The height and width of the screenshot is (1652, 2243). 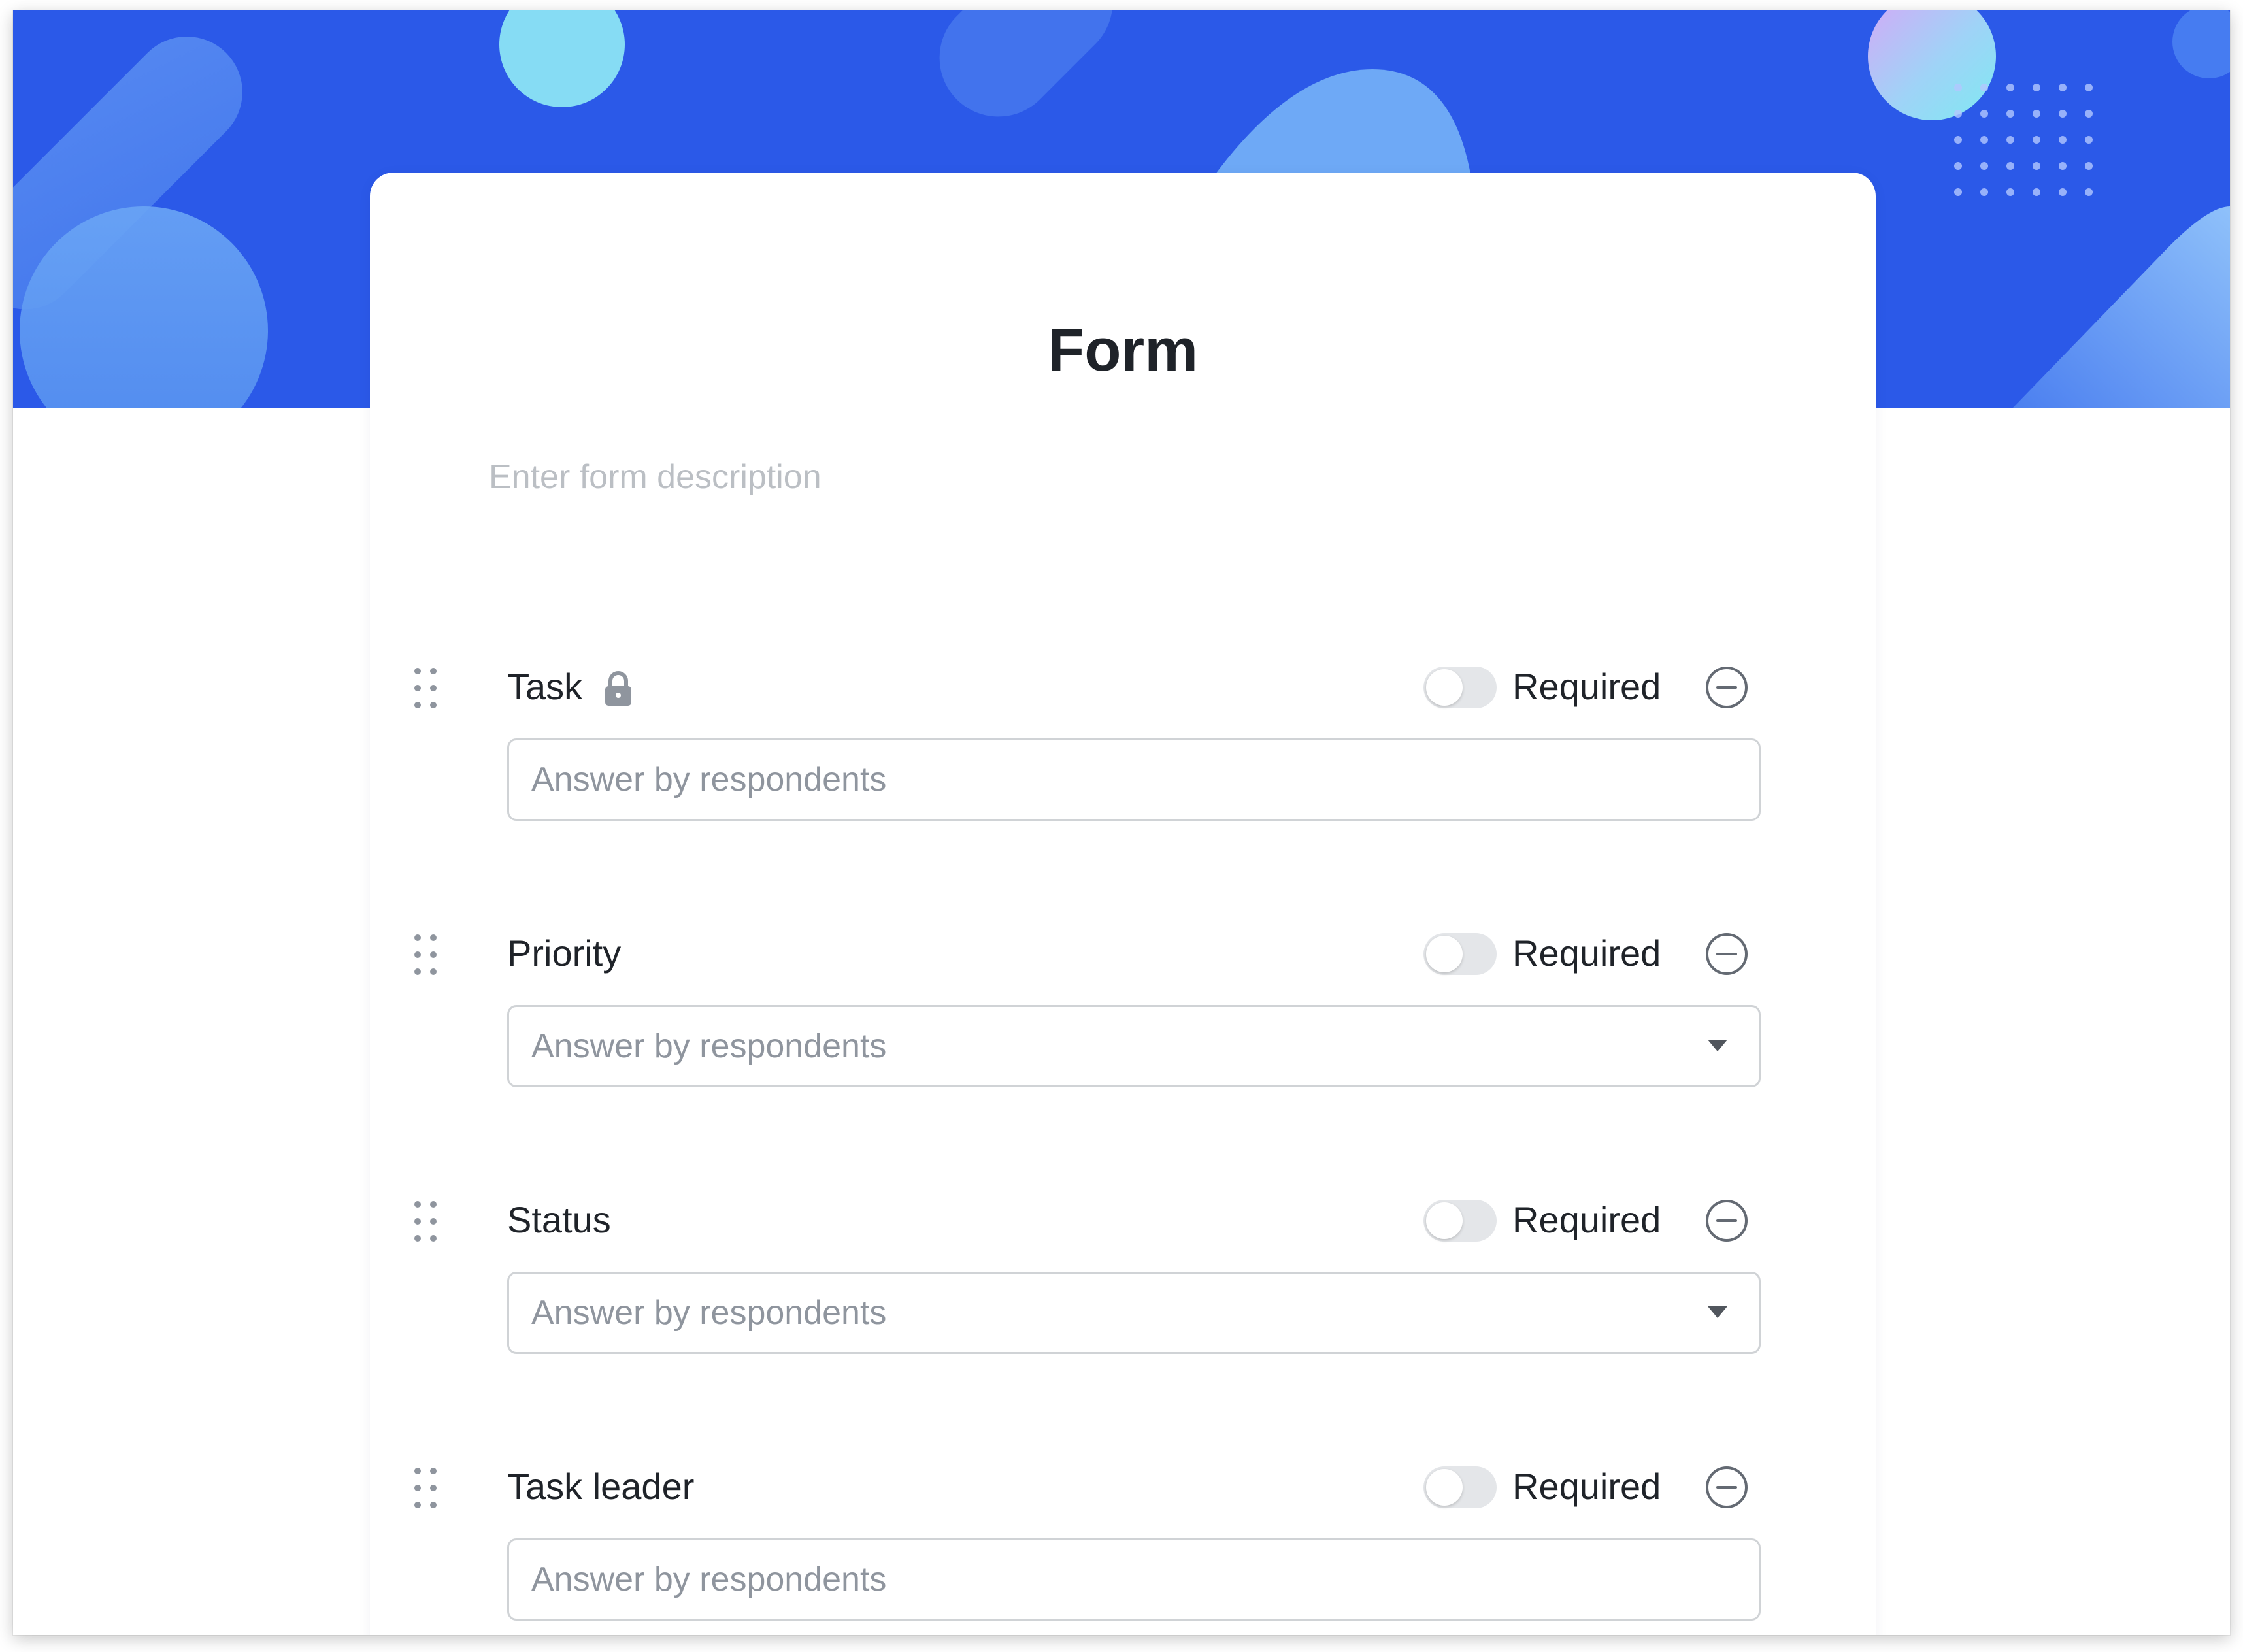 What do you see at coordinates (544, 686) in the screenshot?
I see `field-label: Task` at bounding box center [544, 686].